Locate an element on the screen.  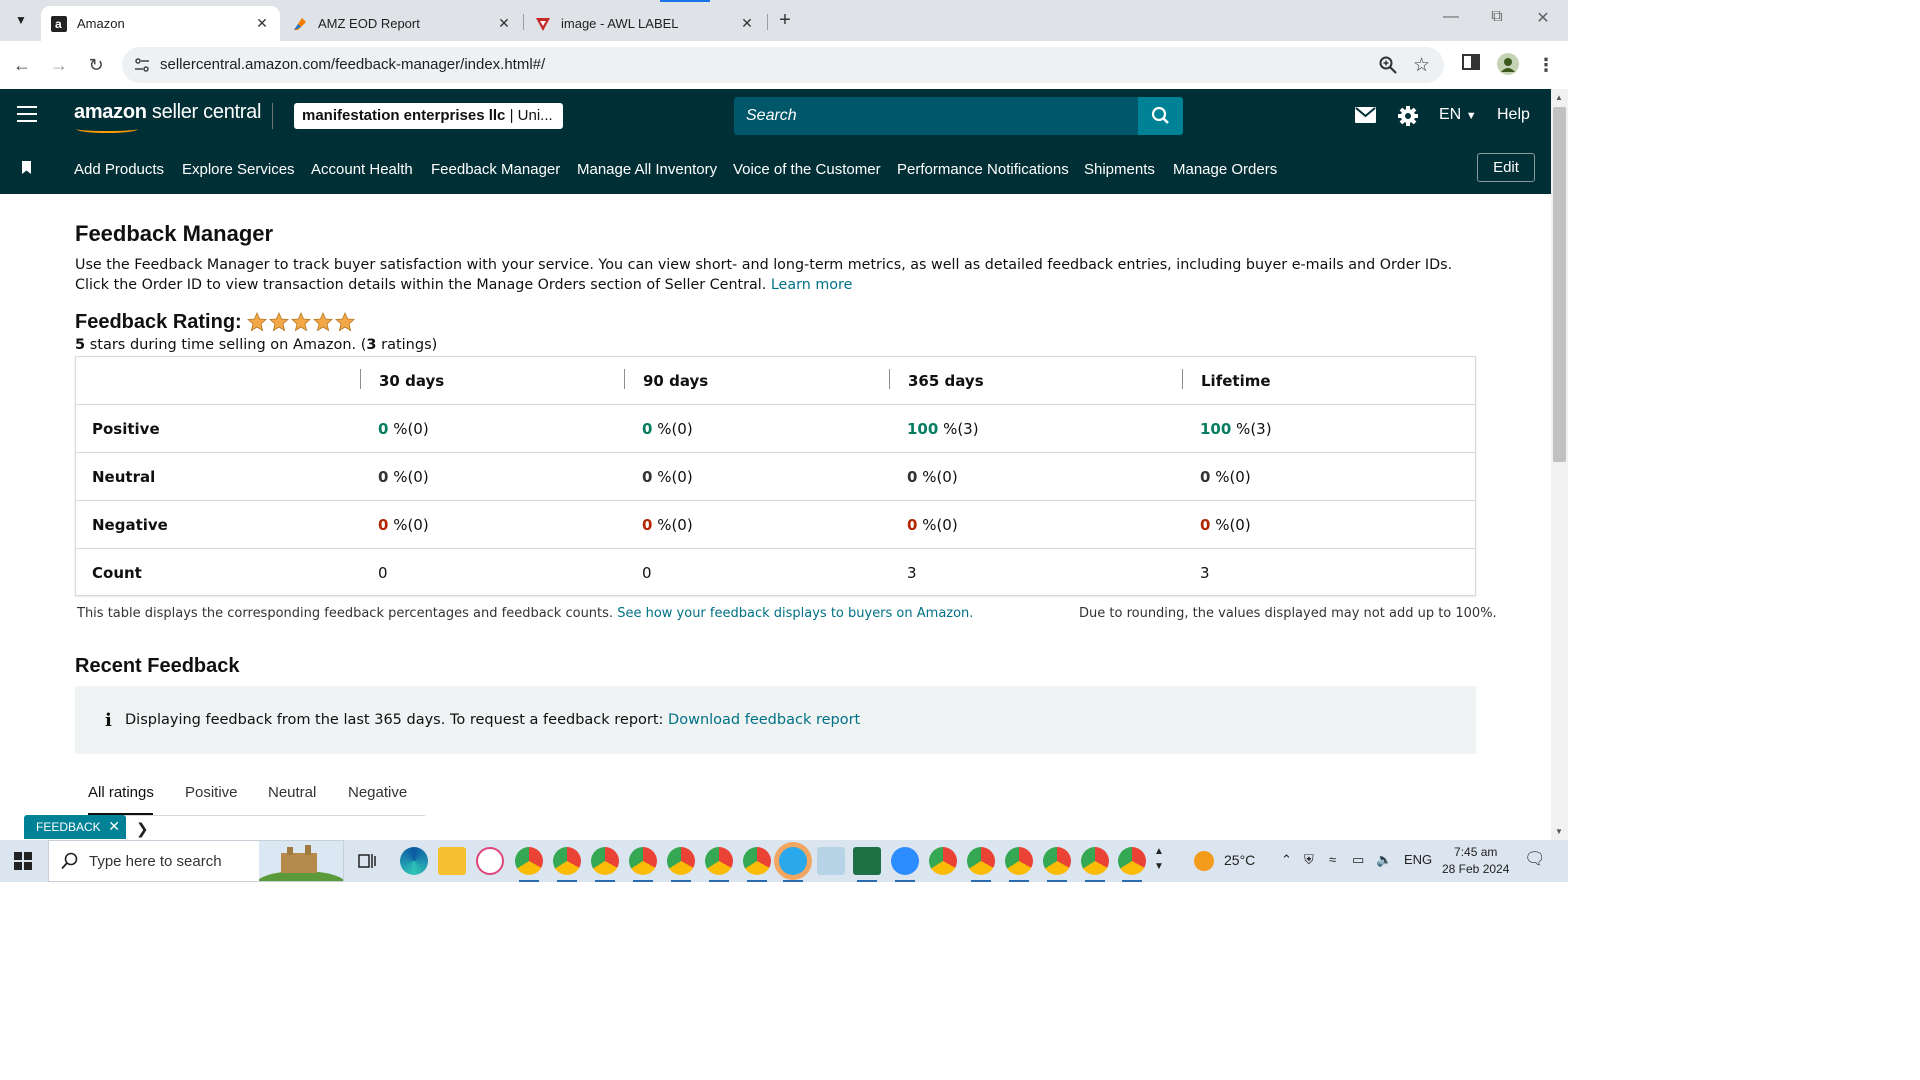
column-divider is located at coordinates (889, 379).